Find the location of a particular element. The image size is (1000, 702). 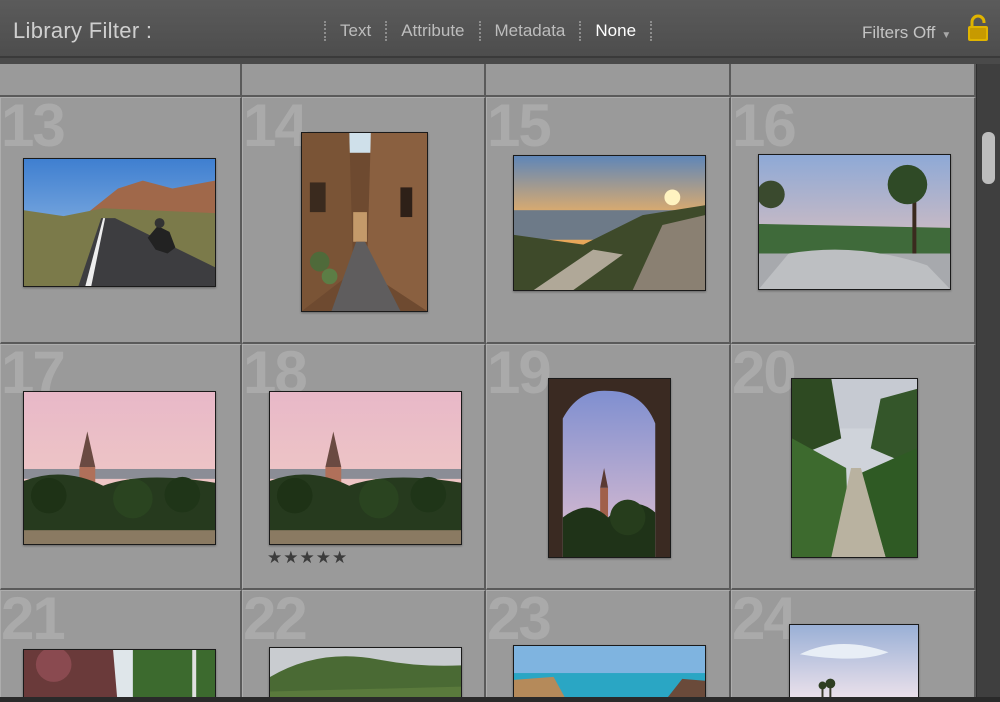

grid-cell: 24 is located at coordinates (853, 643).